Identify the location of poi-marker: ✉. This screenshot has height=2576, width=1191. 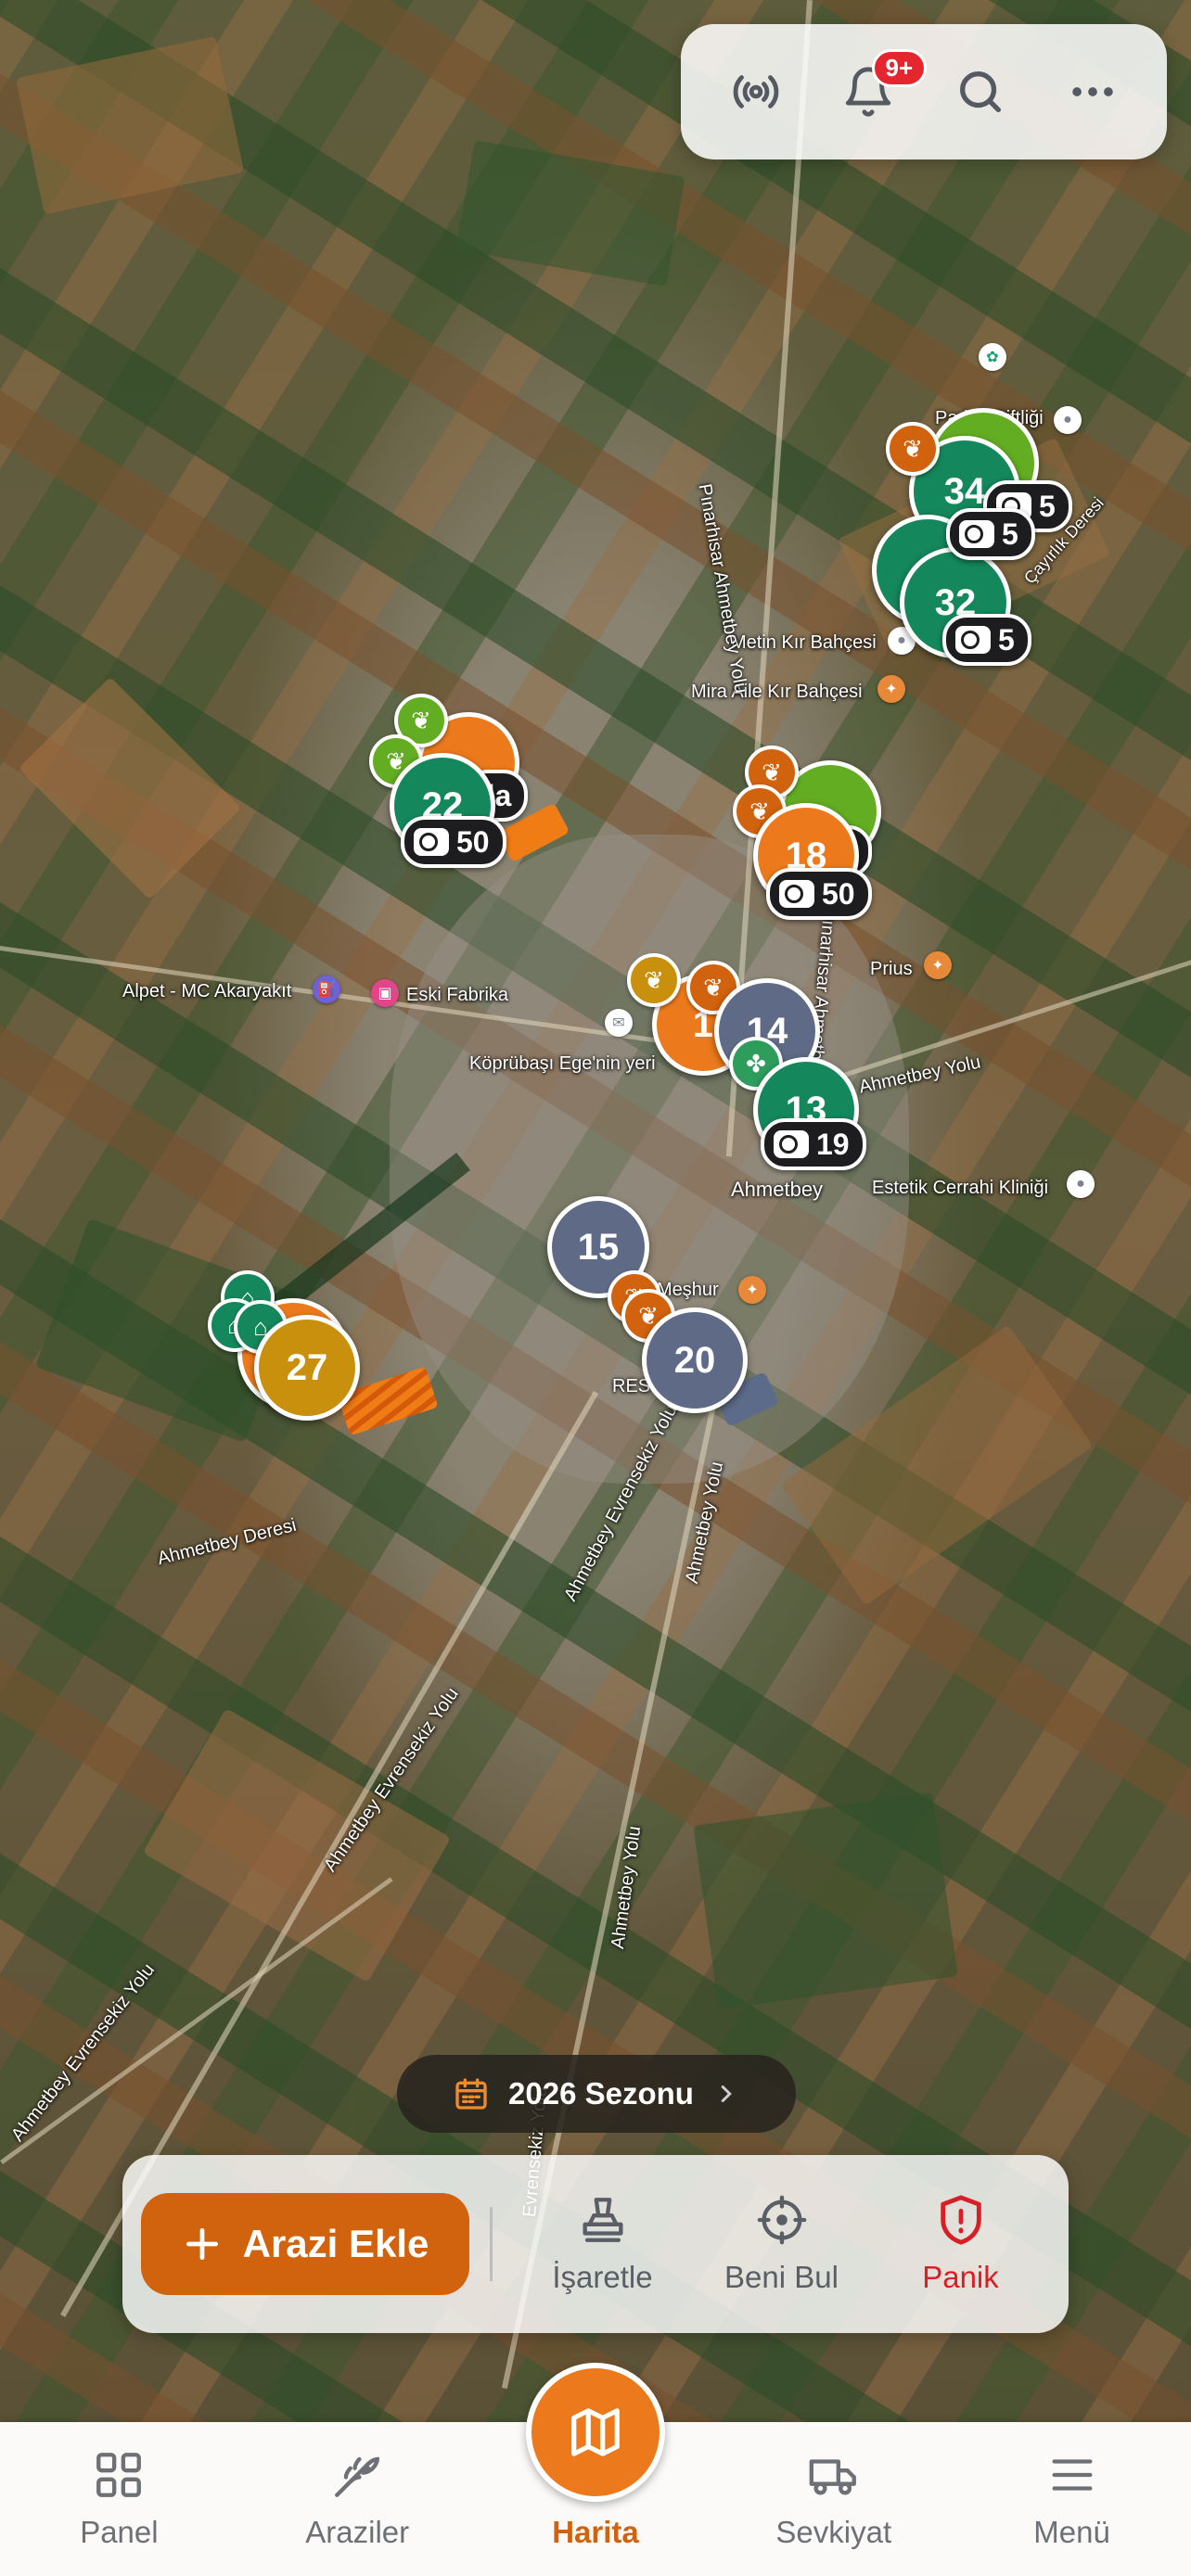
(619, 1023).